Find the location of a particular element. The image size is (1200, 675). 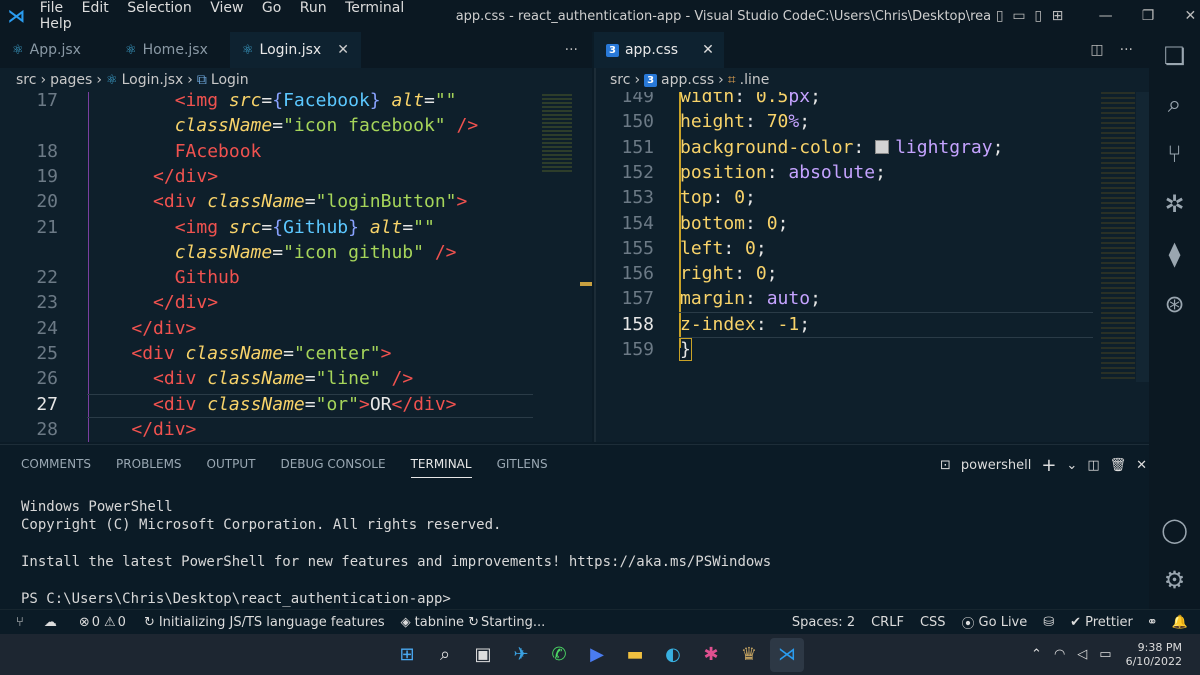

tabnine-status: tabnine is located at coordinates (439, 622).